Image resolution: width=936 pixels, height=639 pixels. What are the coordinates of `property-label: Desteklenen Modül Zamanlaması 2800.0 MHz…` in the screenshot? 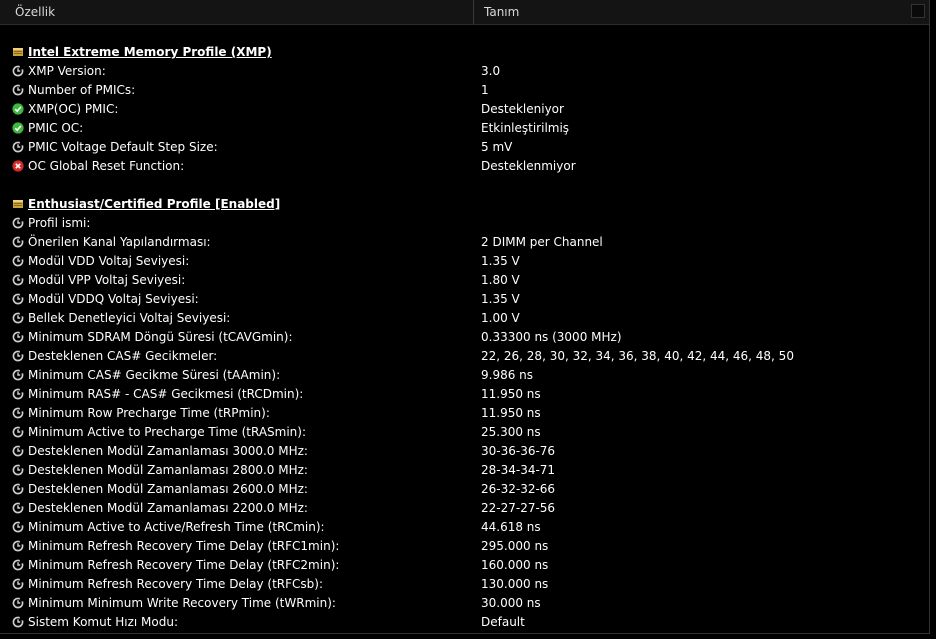 It's located at (168, 470).